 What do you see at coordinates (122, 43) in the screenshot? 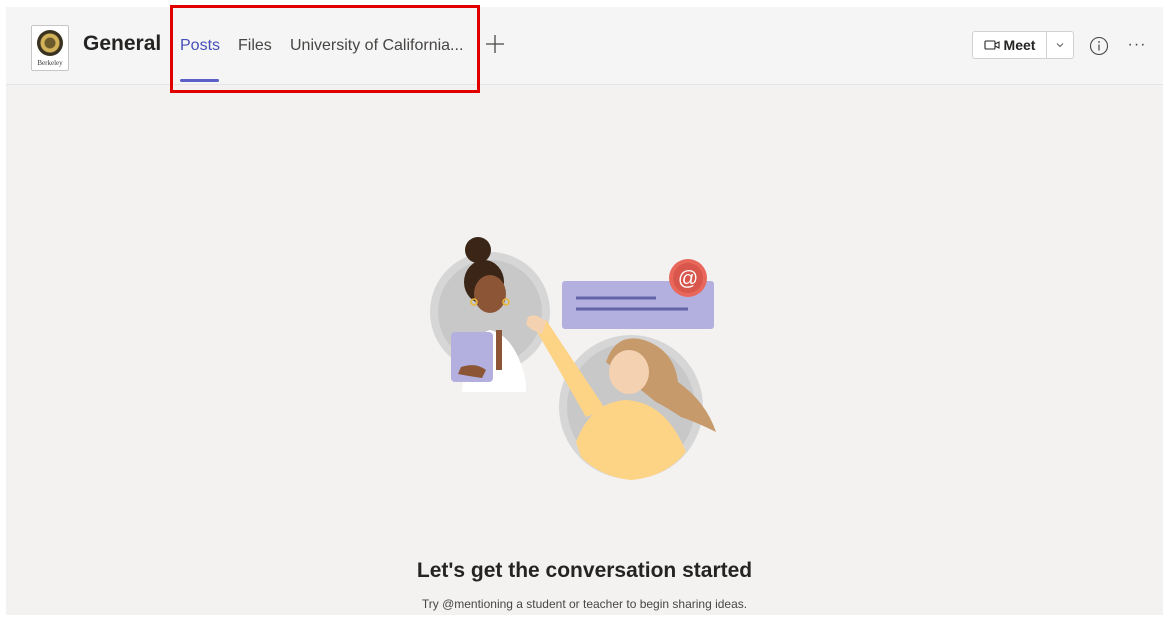
I see `channel-title: General` at bounding box center [122, 43].